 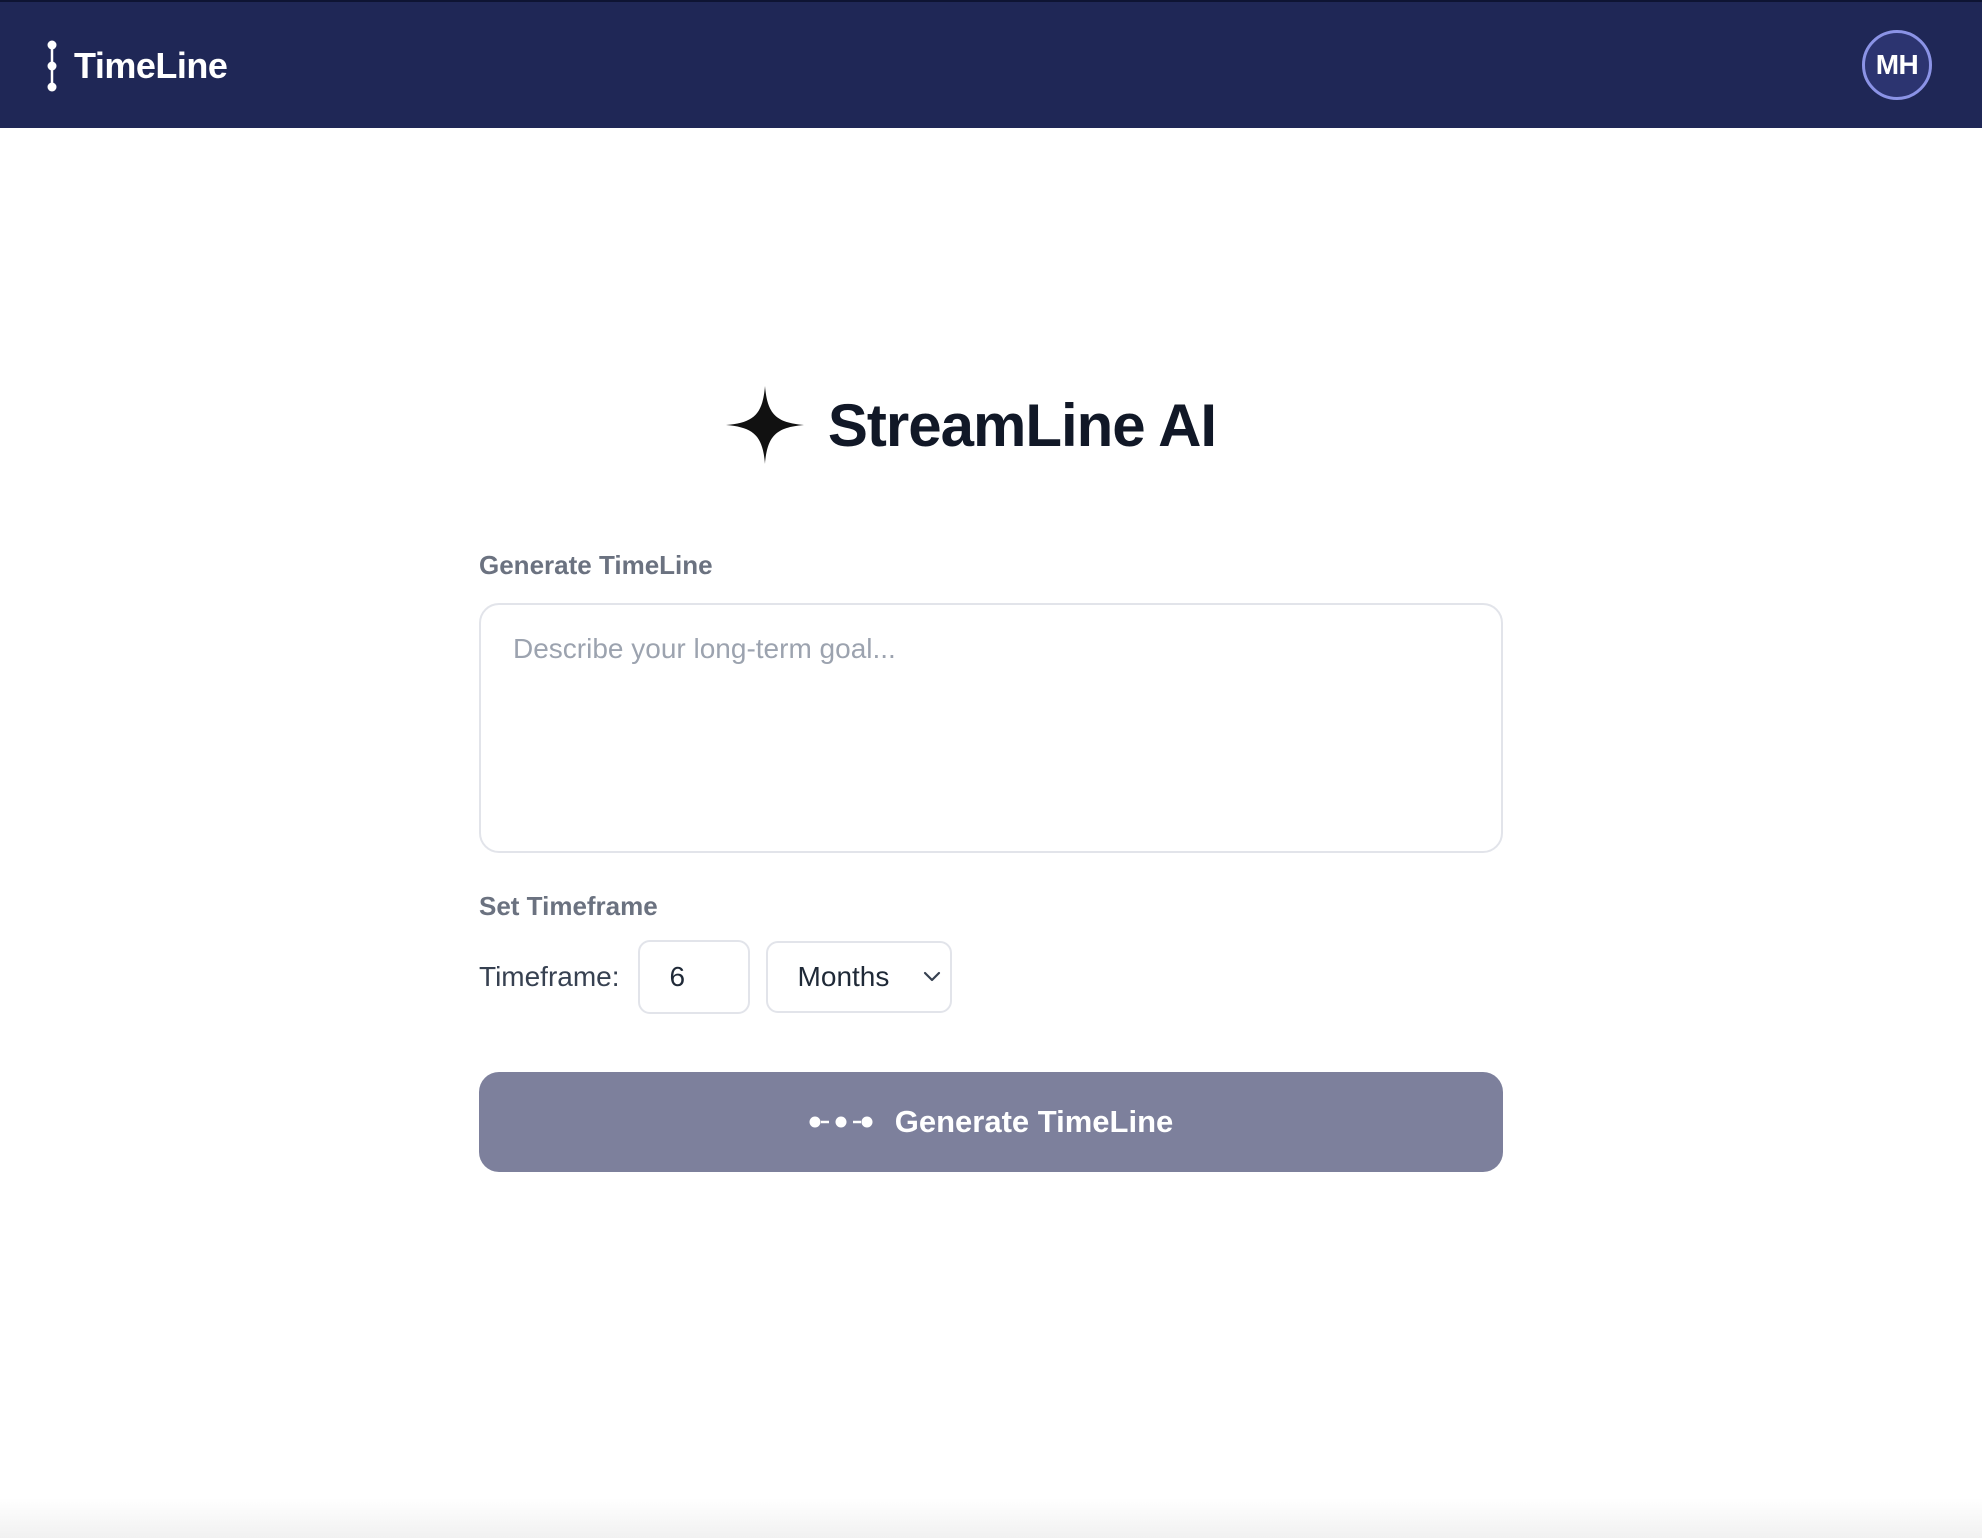 I want to click on timeframe-unit-select: Months, so click(x=858, y=977).